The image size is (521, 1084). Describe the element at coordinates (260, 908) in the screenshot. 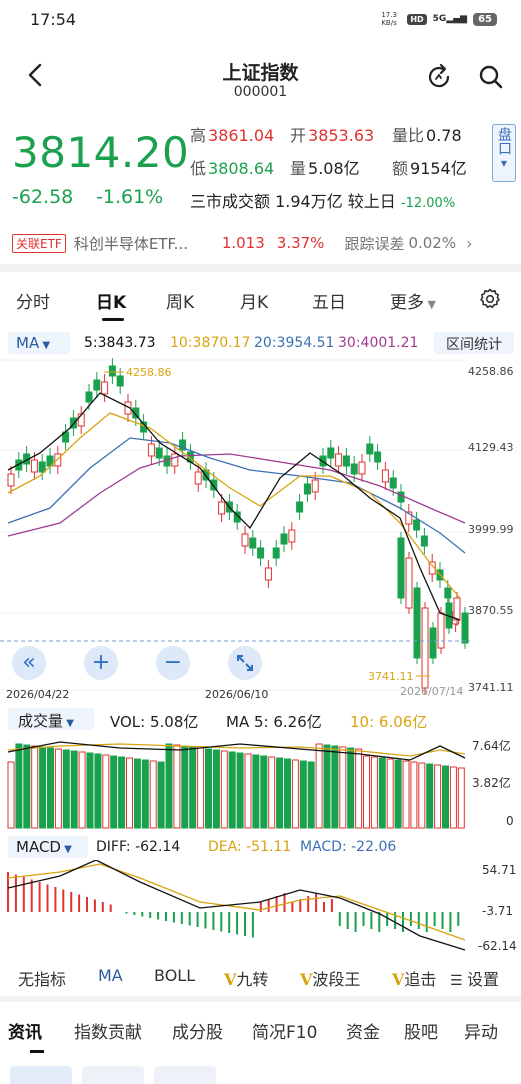

I see `macd-chart: 54.71 -3.71 -62.14` at that location.